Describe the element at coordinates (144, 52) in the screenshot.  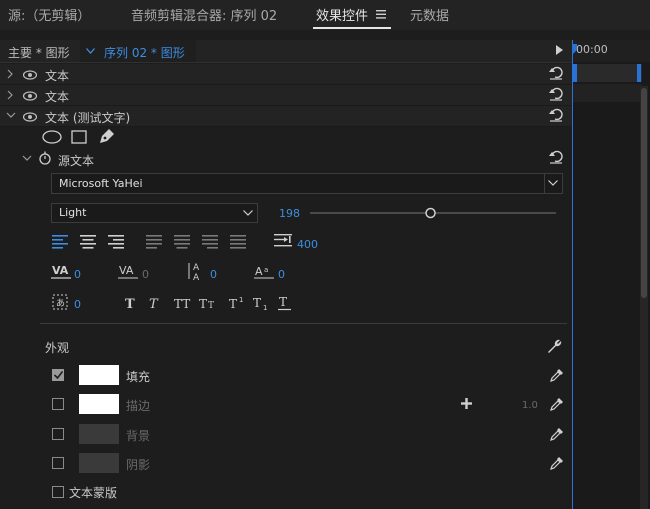
I see `sequence-clip-label: 序列 02 * 图形` at that location.